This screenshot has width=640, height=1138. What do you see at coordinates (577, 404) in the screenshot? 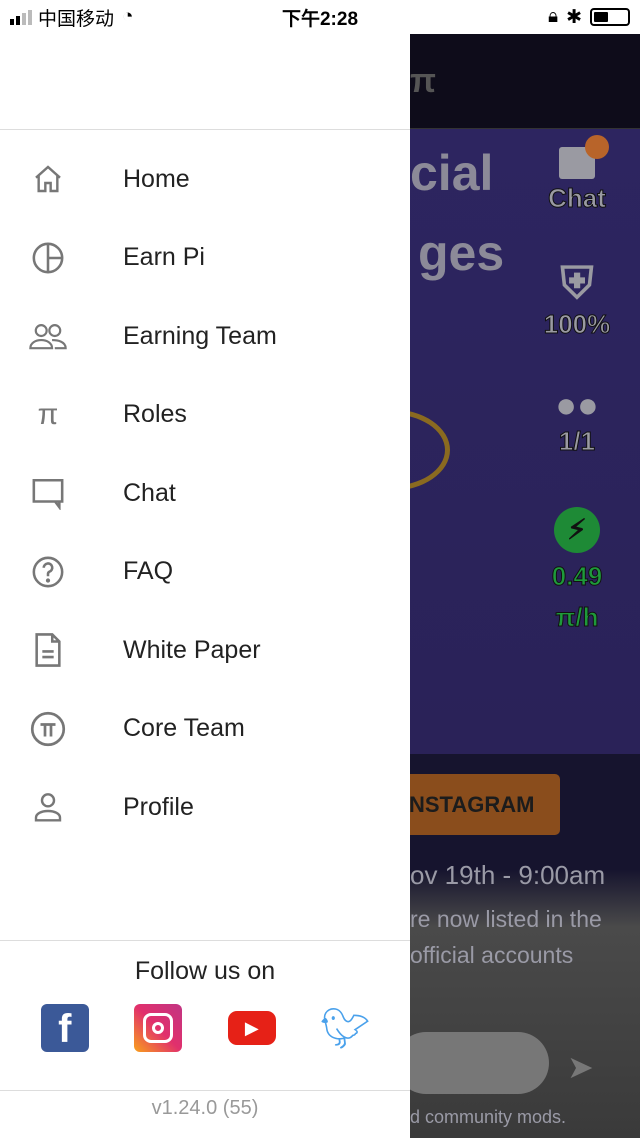
I see `team-icon: ●●` at bounding box center [577, 404].